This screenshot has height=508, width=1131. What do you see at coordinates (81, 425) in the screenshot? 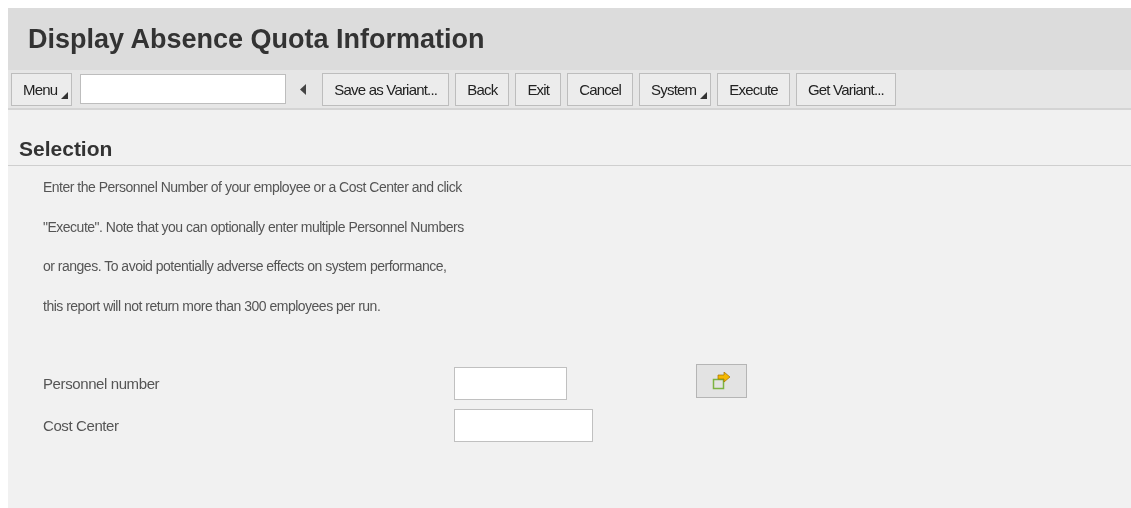
I see `field-label: Cost Center` at bounding box center [81, 425].